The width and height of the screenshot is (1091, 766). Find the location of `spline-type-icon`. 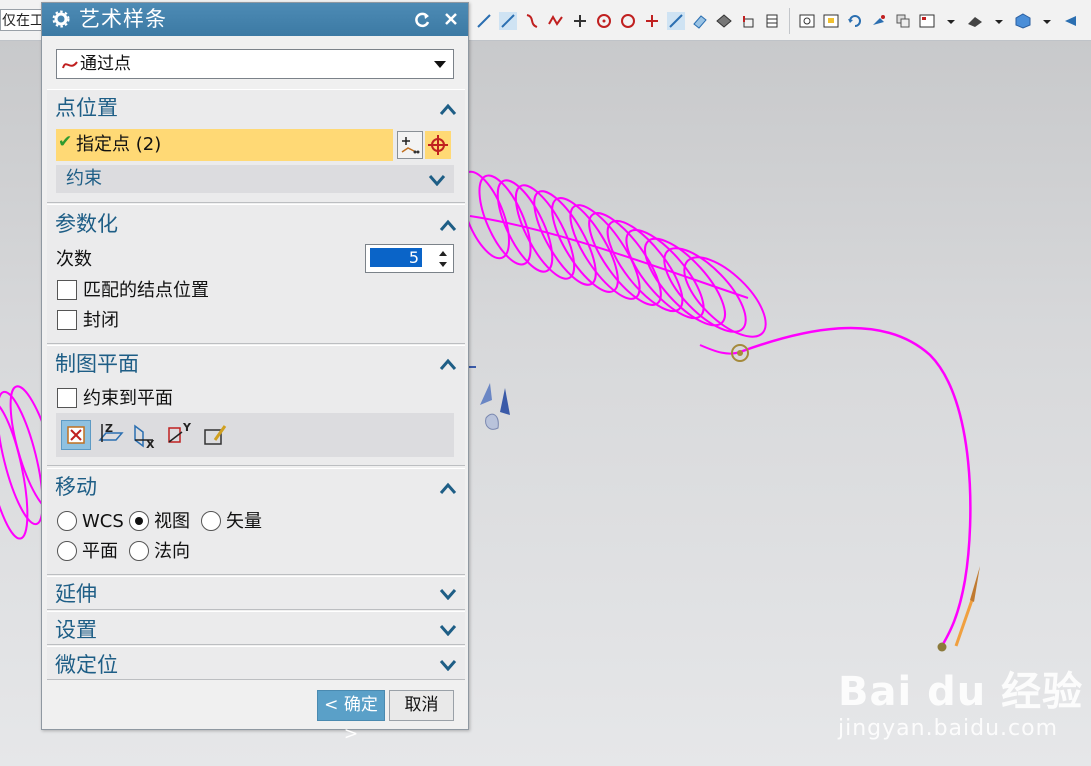

spline-type-icon is located at coordinates (70, 66).